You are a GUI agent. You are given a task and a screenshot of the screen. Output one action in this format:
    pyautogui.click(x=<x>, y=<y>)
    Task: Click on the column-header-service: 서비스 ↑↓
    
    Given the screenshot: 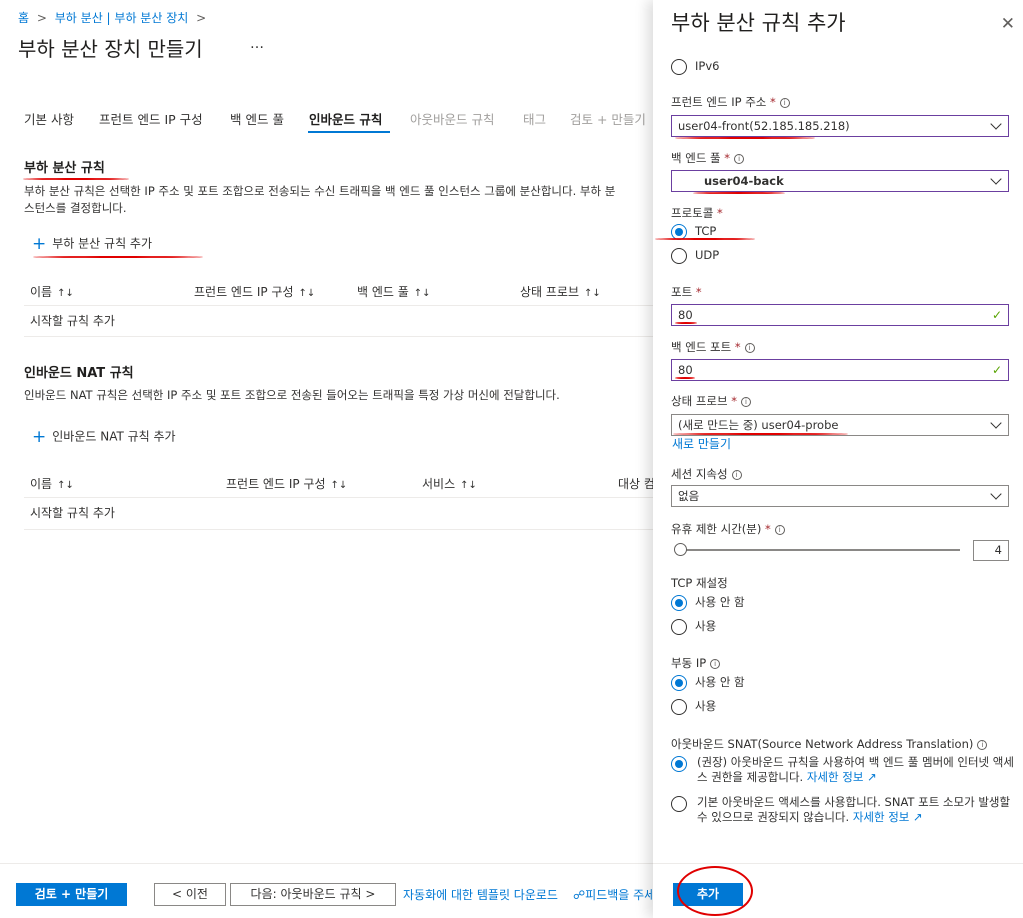 What is the action you would take?
    pyautogui.click(x=449, y=483)
    